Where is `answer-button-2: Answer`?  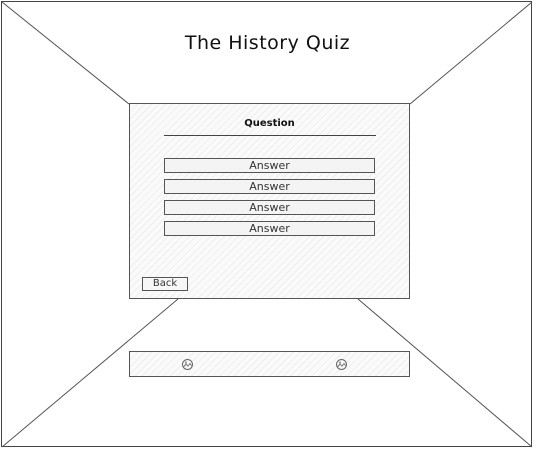 answer-button-2: Answer is located at coordinates (269, 186).